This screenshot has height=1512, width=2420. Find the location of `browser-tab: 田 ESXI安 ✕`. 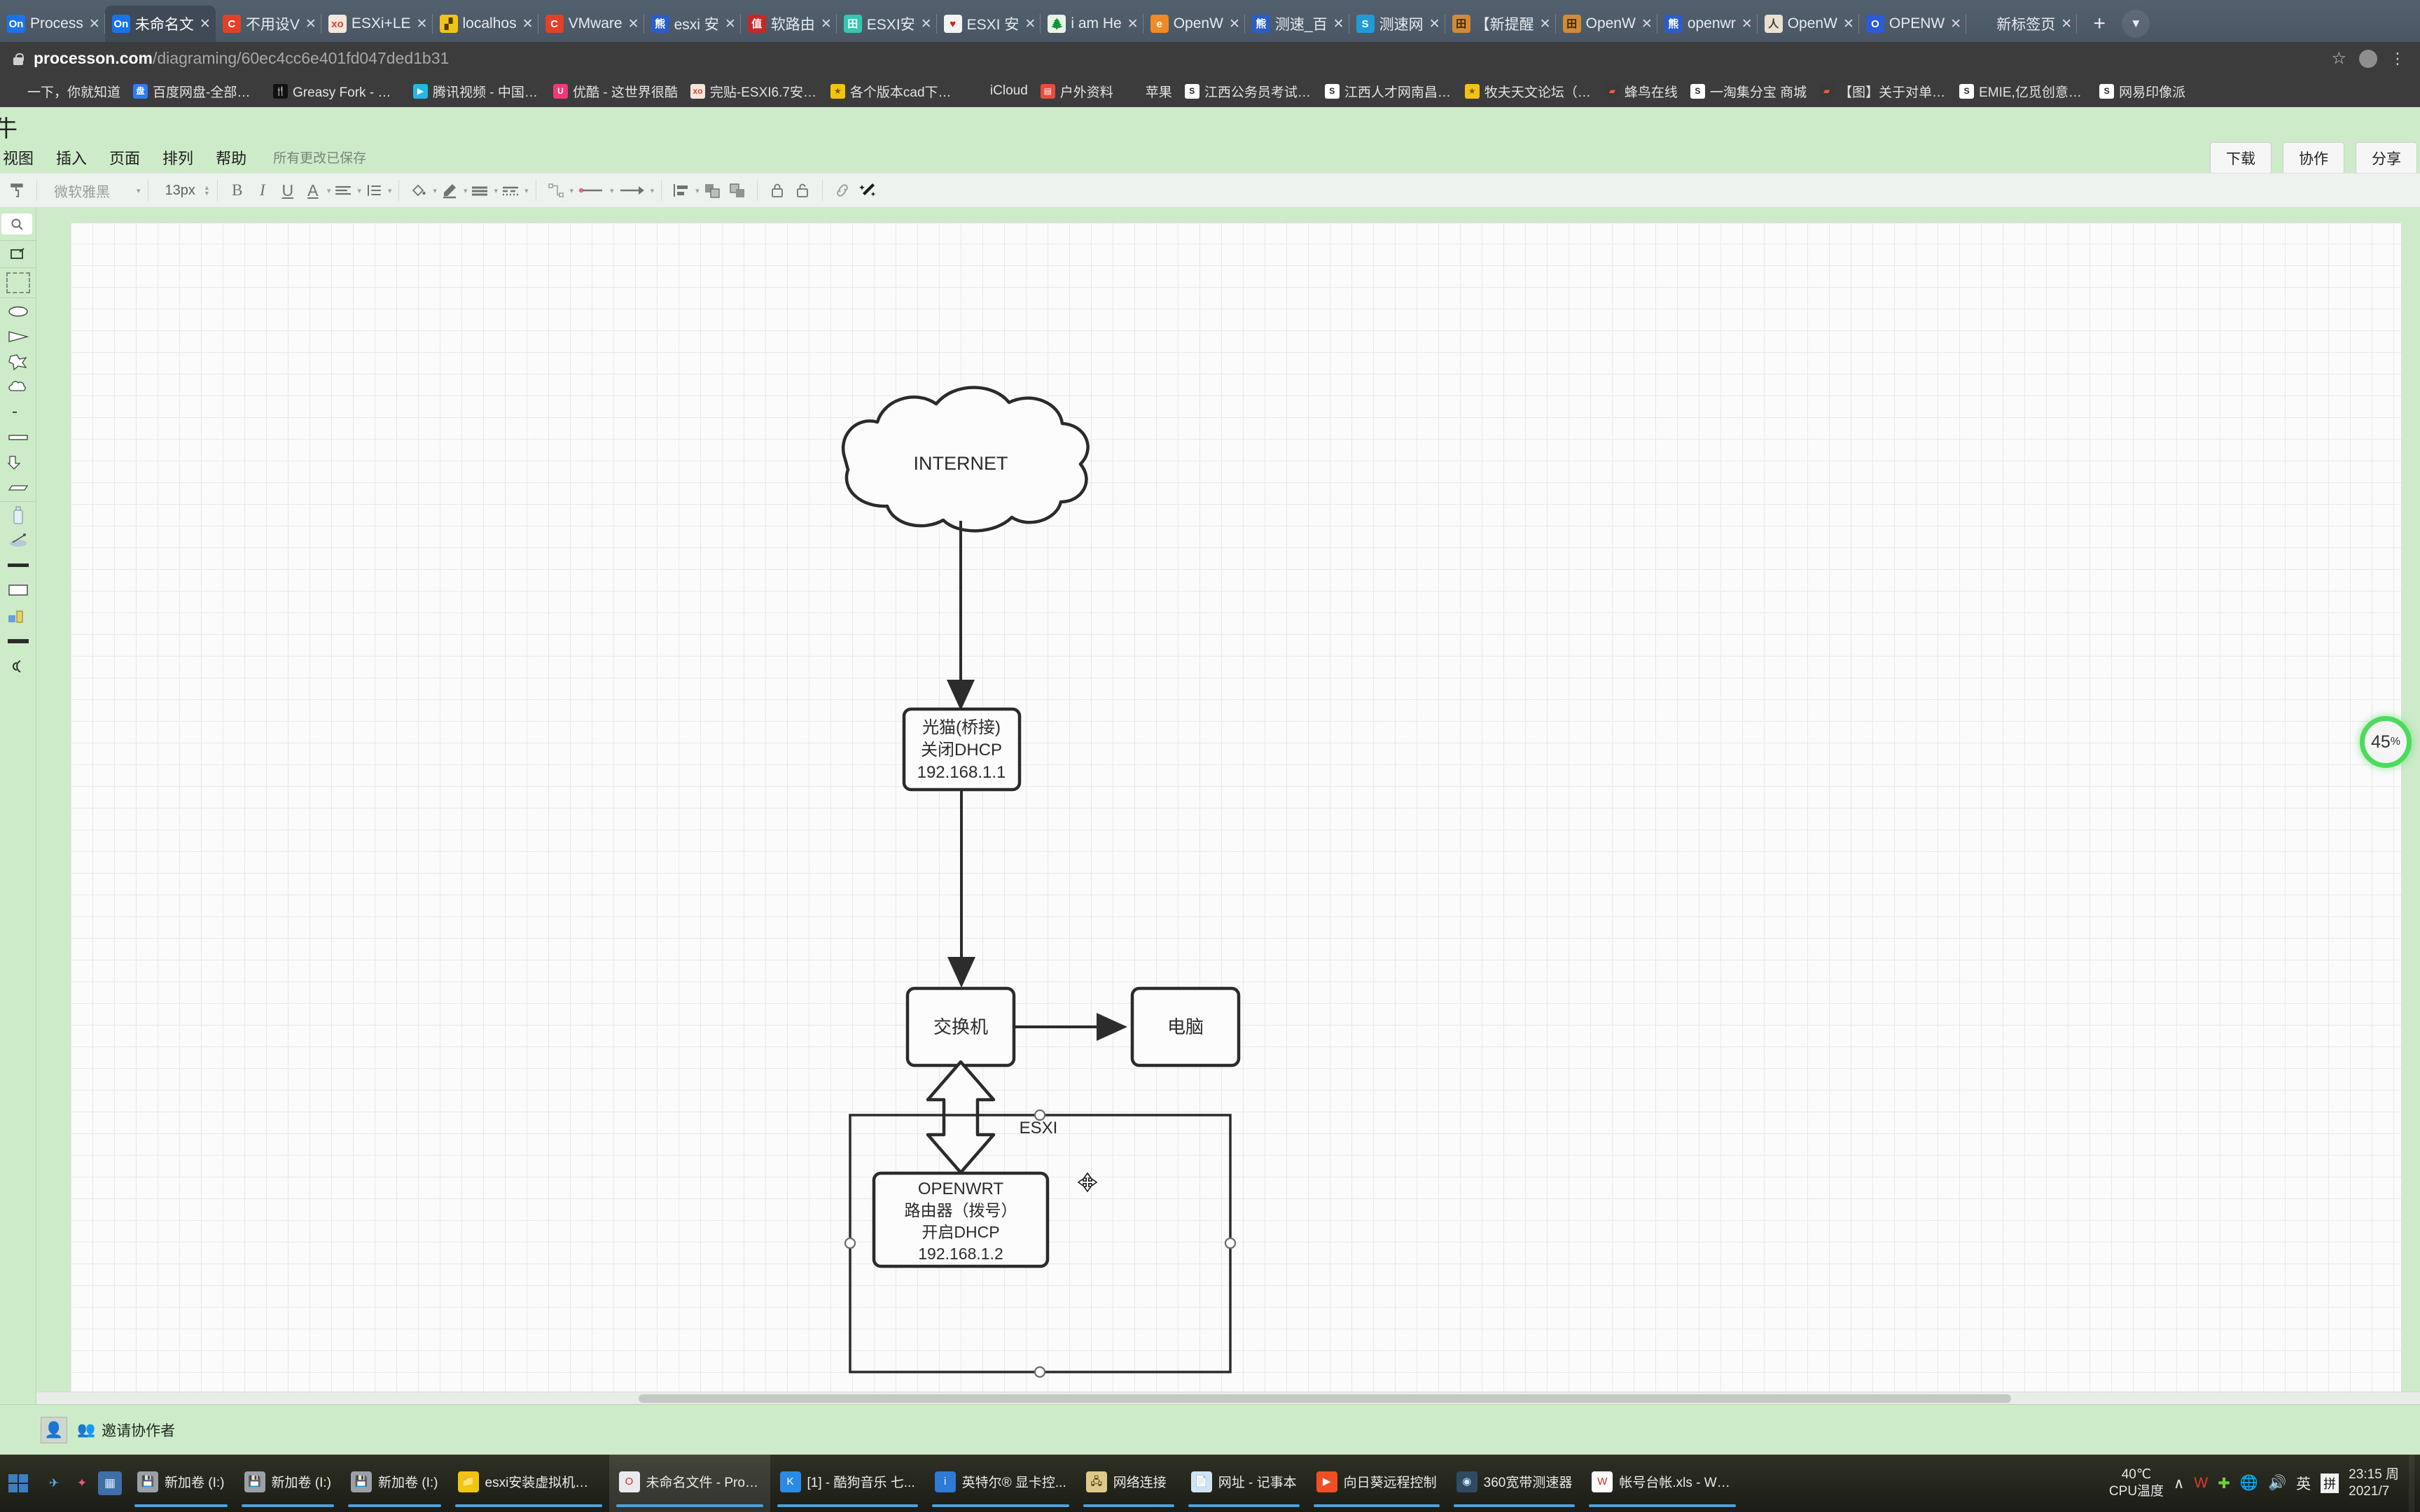

browser-tab: 田 ESXI安 ✕ is located at coordinates (887, 24).